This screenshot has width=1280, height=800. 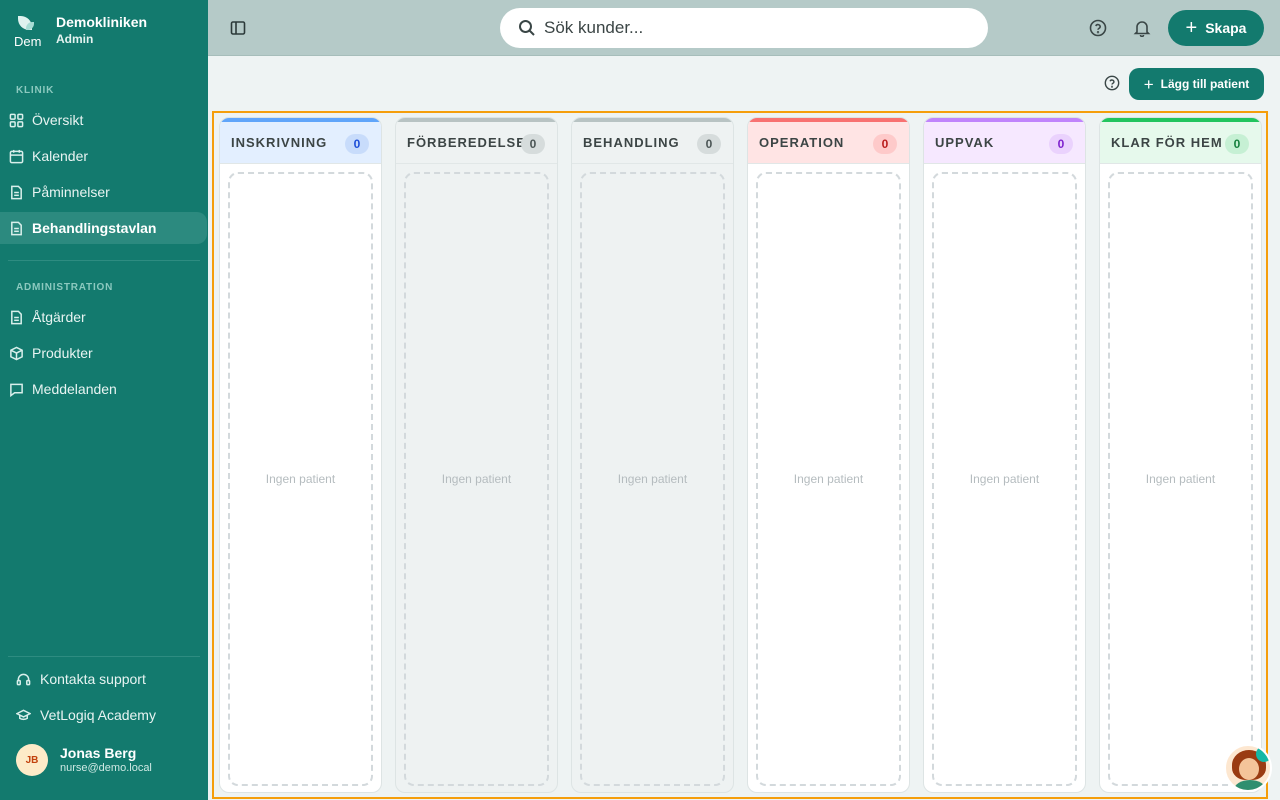 What do you see at coordinates (103, 317) in the screenshot?
I see `sidebar-item-atgarder: Åtgärder` at bounding box center [103, 317].